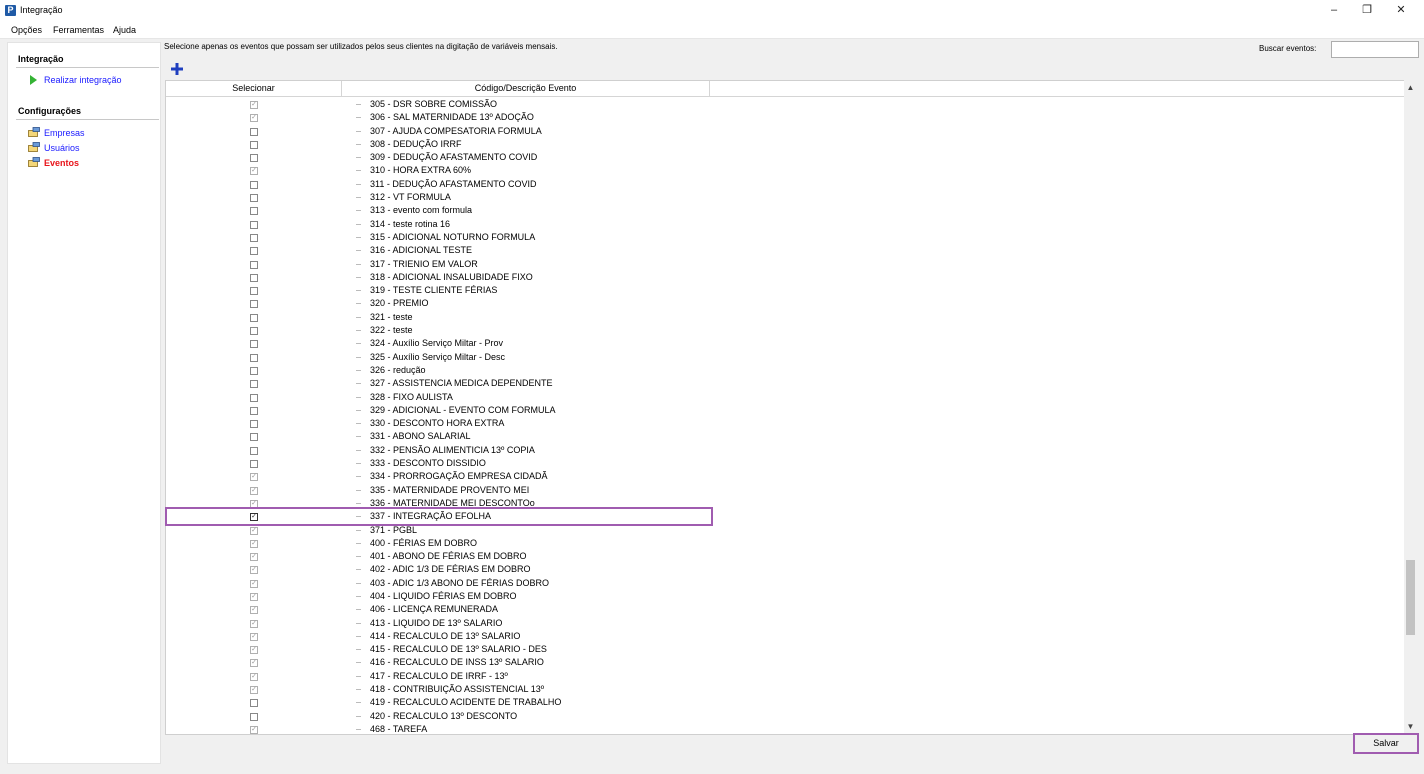 The image size is (1424, 774). What do you see at coordinates (786, 343) in the screenshot?
I see `table-row: 324 - Auxílio Serviço Miltar - Prov` at bounding box center [786, 343].